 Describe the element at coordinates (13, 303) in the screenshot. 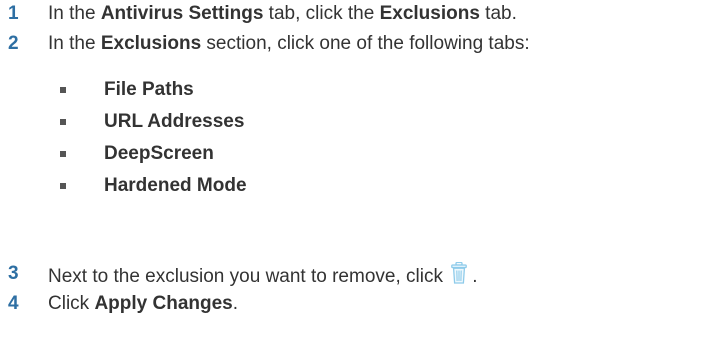

I see `step-number: 4` at that location.